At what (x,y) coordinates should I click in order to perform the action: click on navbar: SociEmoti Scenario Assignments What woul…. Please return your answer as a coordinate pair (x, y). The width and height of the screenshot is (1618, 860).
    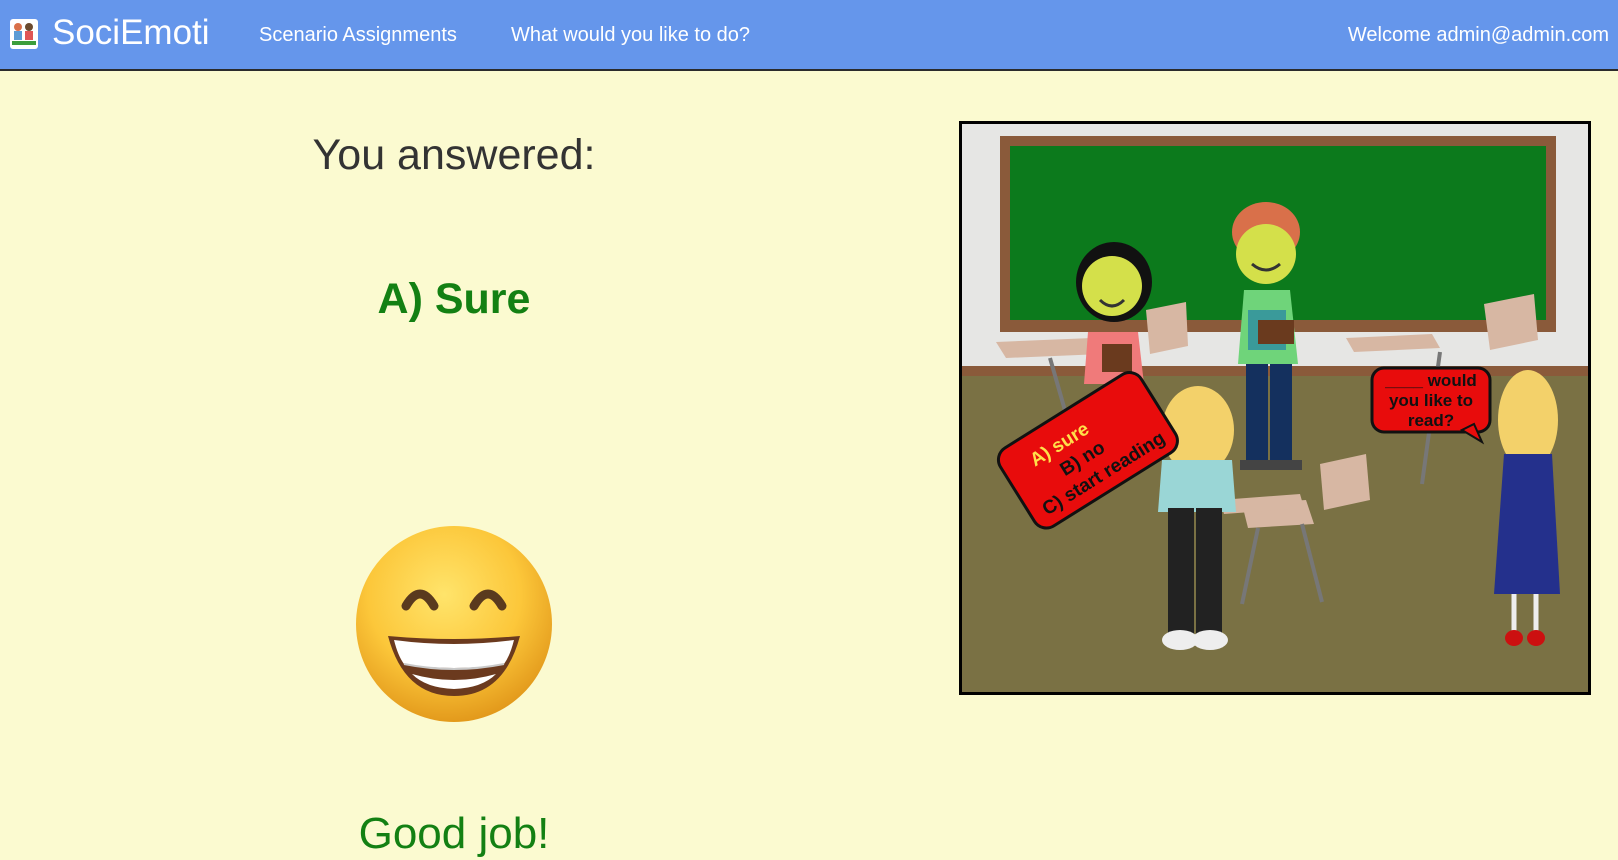
    Looking at the image, I should click on (809, 35).